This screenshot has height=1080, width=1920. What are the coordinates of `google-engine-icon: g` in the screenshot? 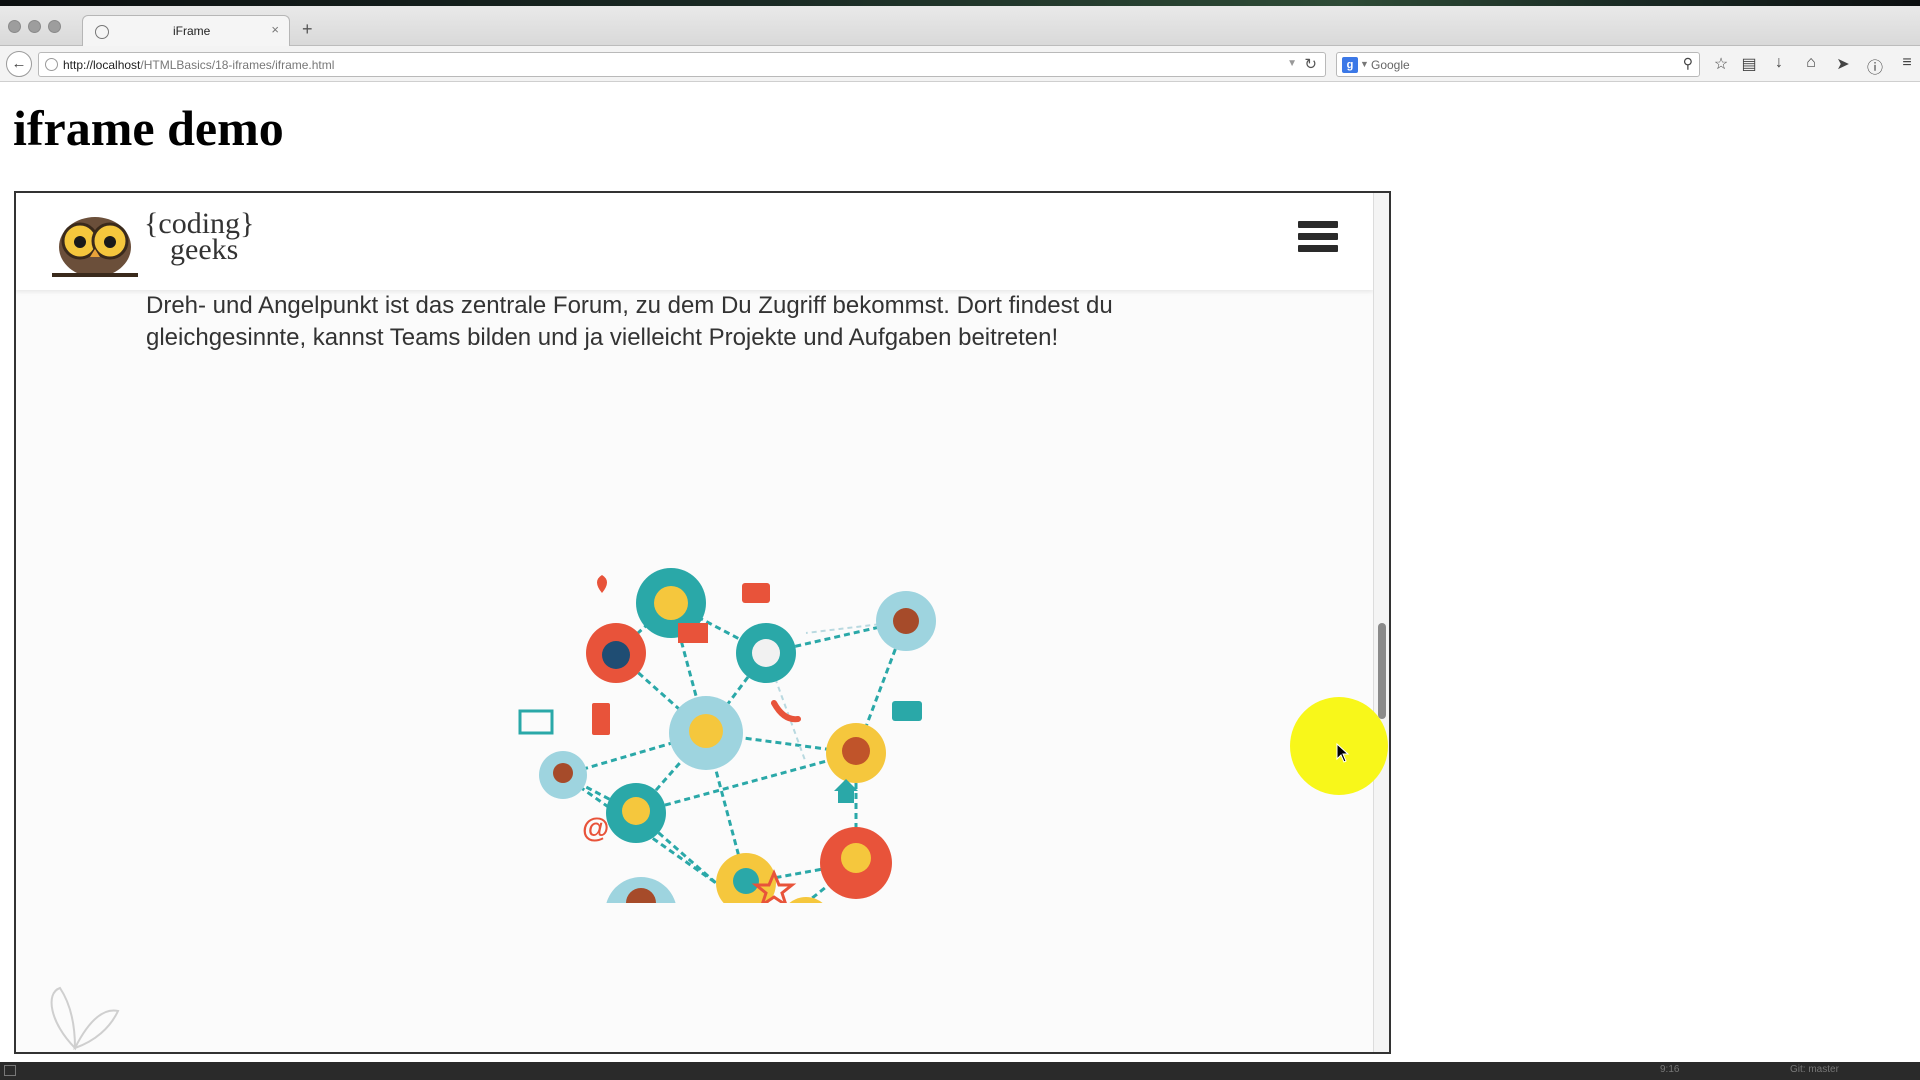 It's located at (1350, 65).